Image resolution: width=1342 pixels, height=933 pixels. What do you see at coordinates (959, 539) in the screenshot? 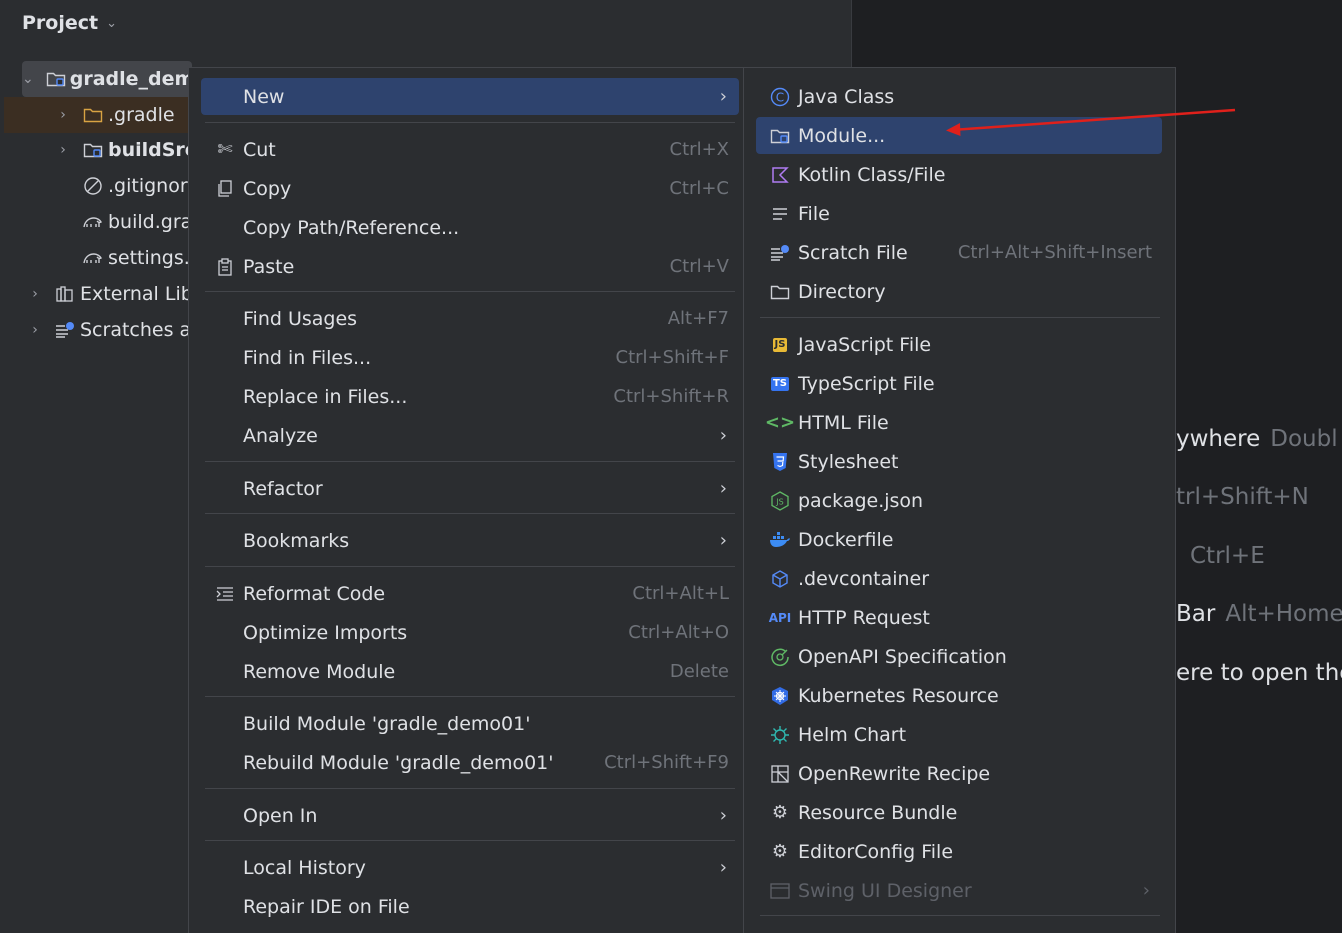
I see `new-item-dockerfile: Dockerfile` at bounding box center [959, 539].